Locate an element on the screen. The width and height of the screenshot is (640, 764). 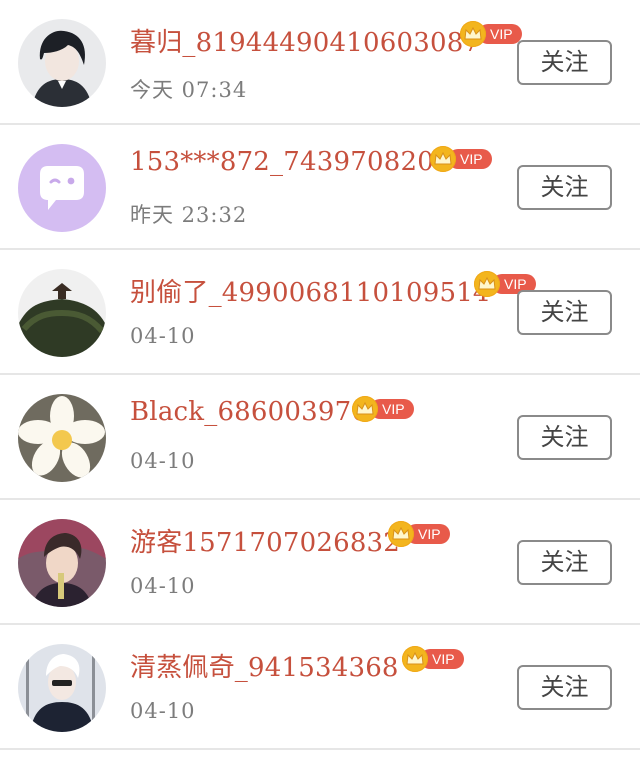
avatar-young-man-icon is located at coordinates (62, 563).